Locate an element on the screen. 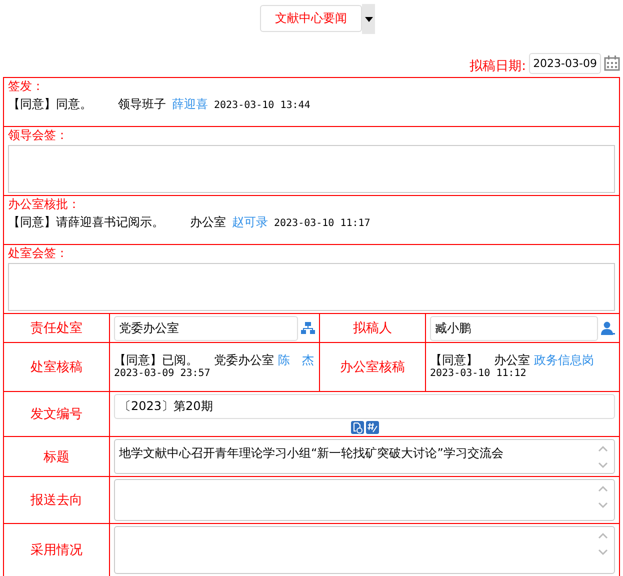 Image resolution: width=623 pixels, height=576 pixels. add-document-icon is located at coordinates (357, 427).